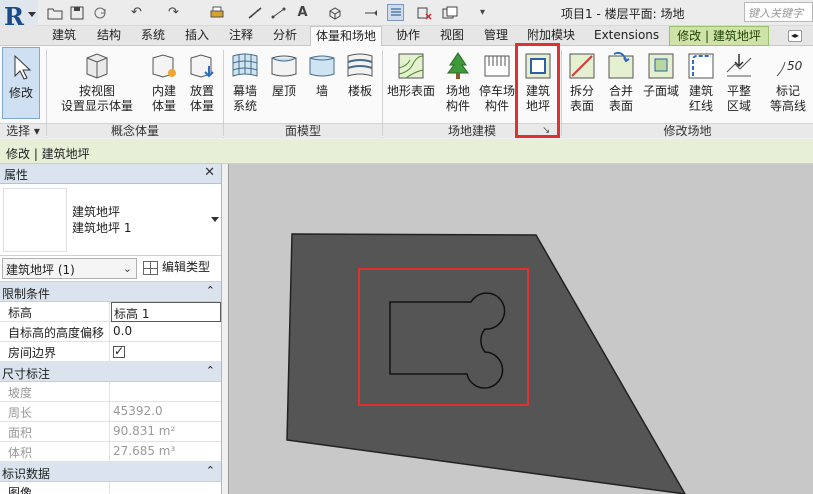 Image resolution: width=813 pixels, height=494 pixels. What do you see at coordinates (458, 65) in the screenshot?
I see `tree-icon` at bounding box center [458, 65].